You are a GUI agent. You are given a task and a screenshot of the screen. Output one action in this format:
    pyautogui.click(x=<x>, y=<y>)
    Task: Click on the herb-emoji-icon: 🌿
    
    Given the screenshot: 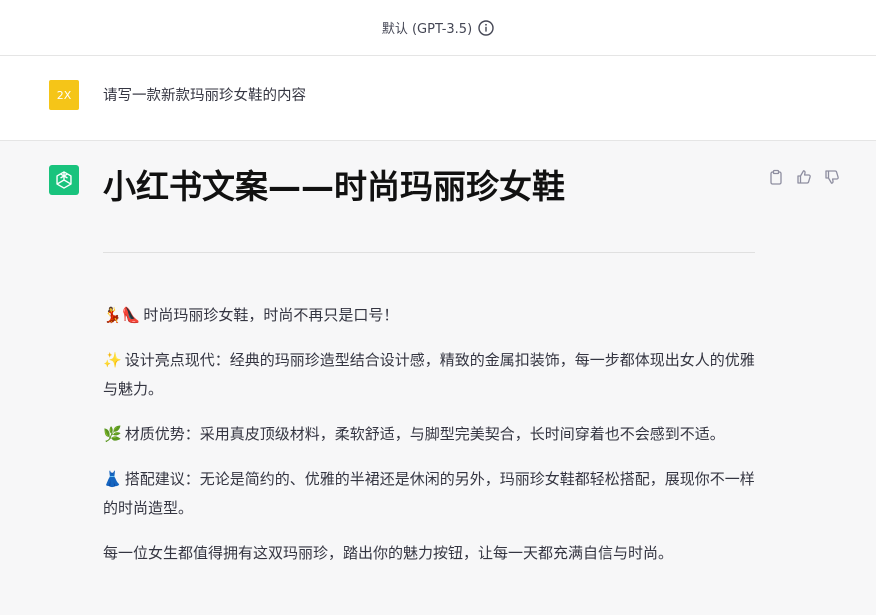 What is the action you would take?
    pyautogui.click(x=112, y=434)
    